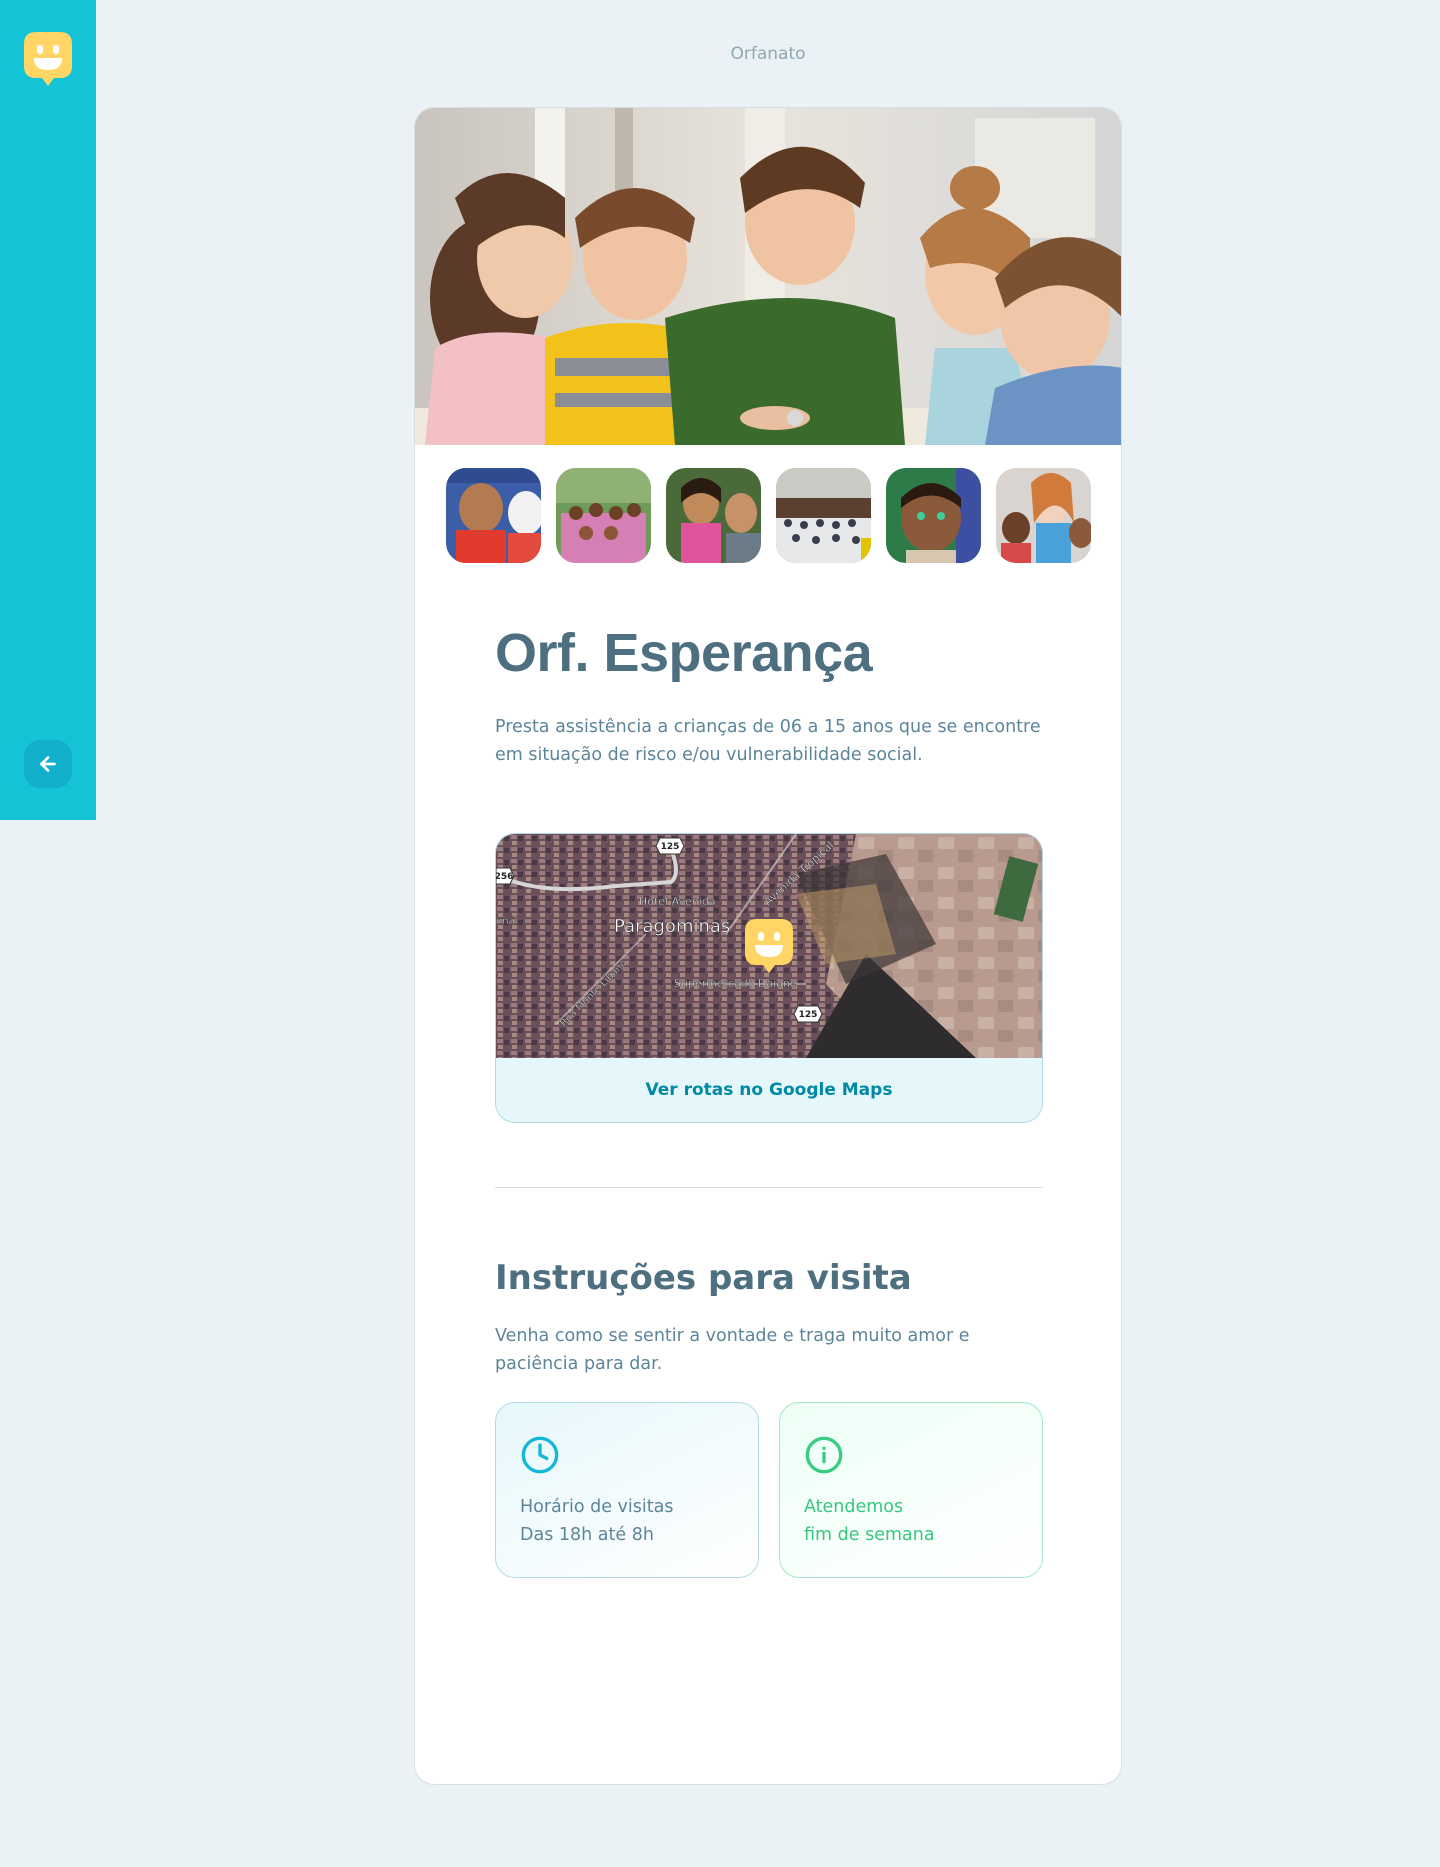 Image resolution: width=1440 pixels, height=1867 pixels. What do you see at coordinates (597, 1507) in the screenshot?
I see `visiting-hours-label: Horário de visitas` at bounding box center [597, 1507].